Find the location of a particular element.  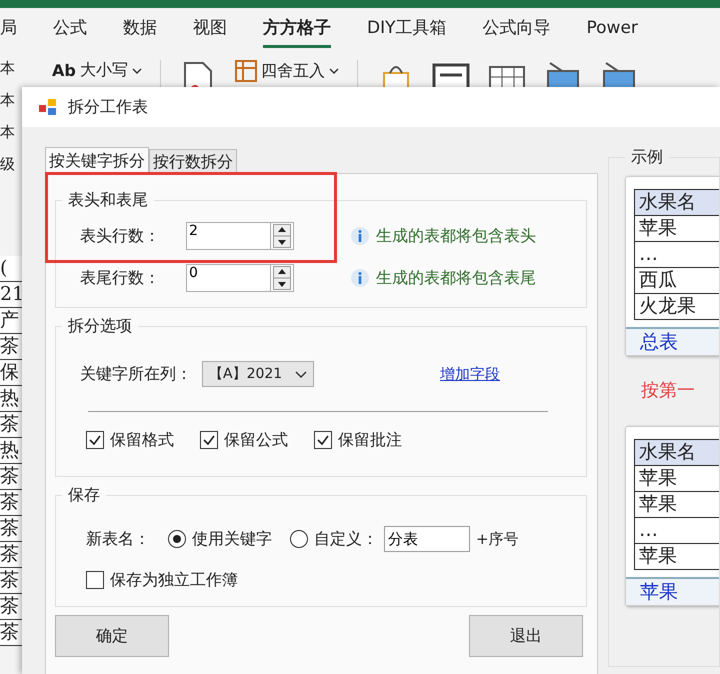

number-field: 0 is located at coordinates (228, 278).